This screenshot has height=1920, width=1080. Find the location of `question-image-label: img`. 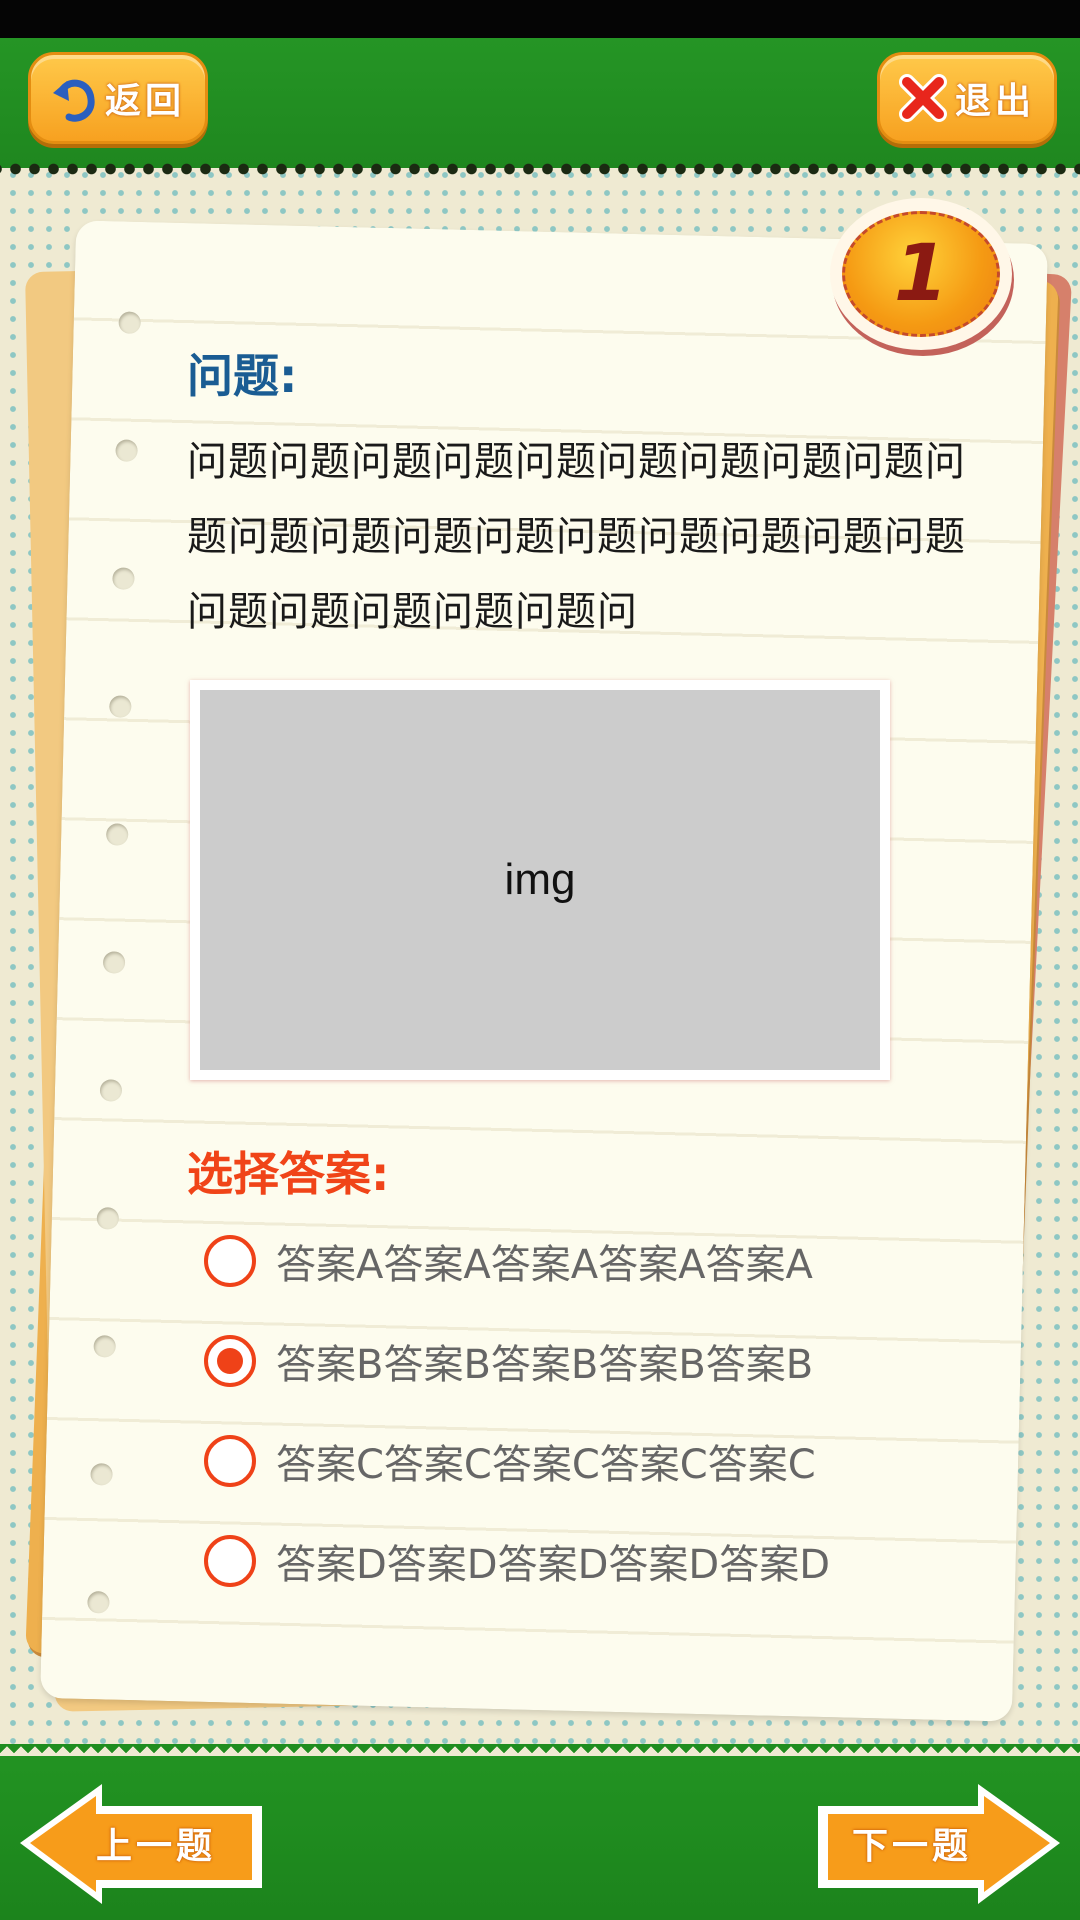

question-image-label: img is located at coordinates (540, 879).